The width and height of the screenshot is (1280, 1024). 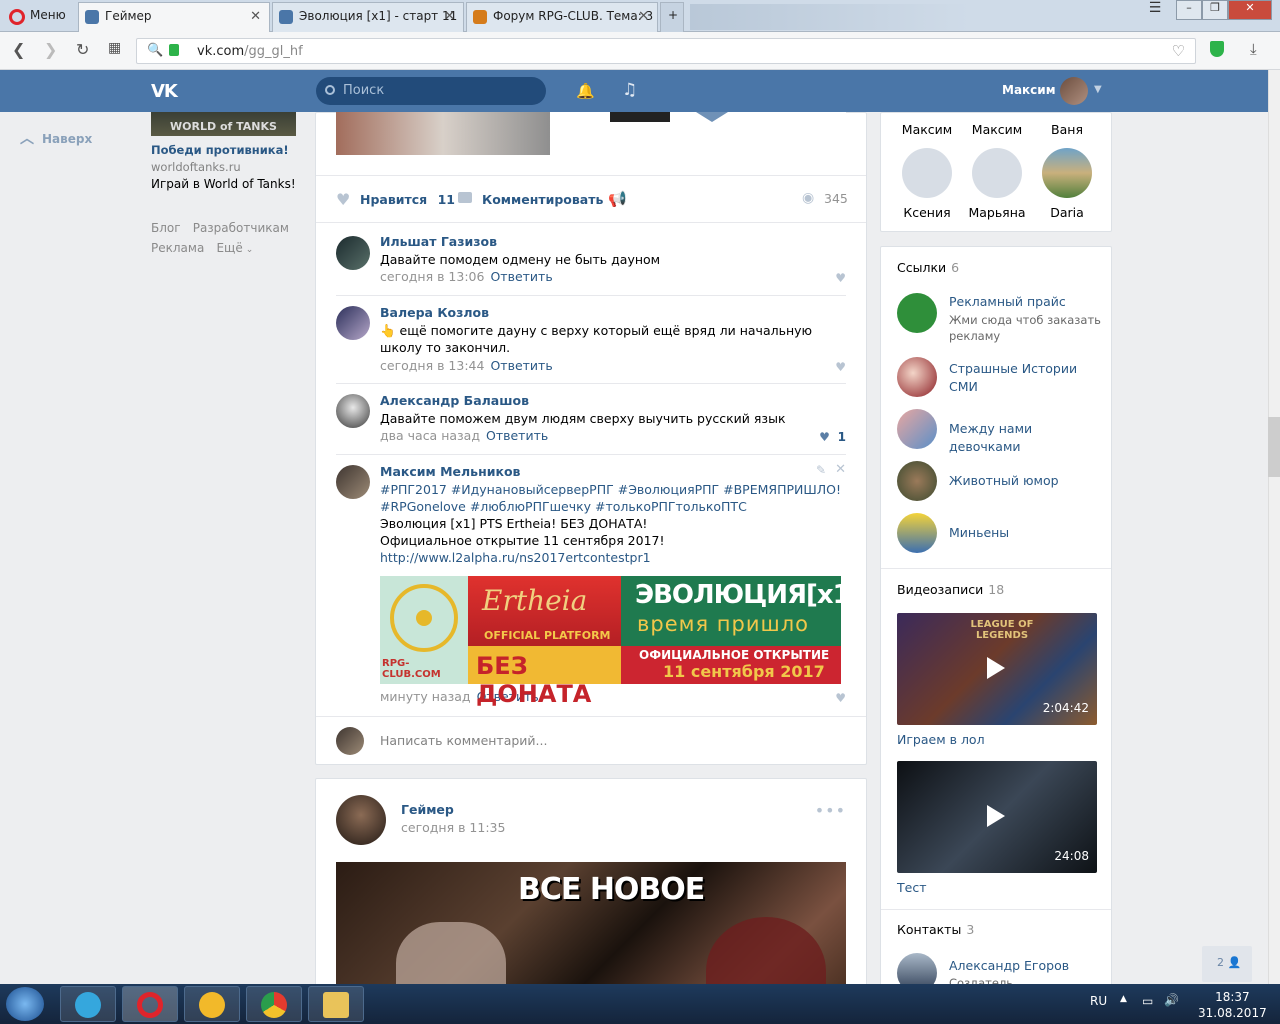 I want to click on taskbar-aimp, so click(x=212, y=1004).